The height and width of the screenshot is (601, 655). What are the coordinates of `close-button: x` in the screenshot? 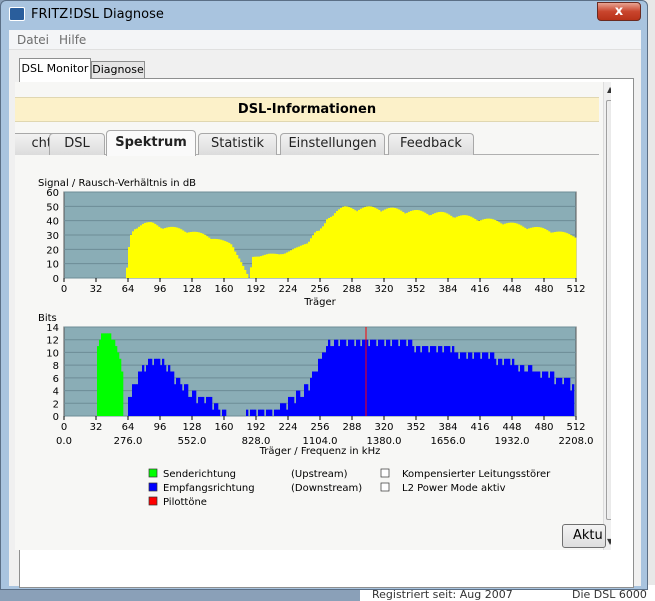 It's located at (619, 11).